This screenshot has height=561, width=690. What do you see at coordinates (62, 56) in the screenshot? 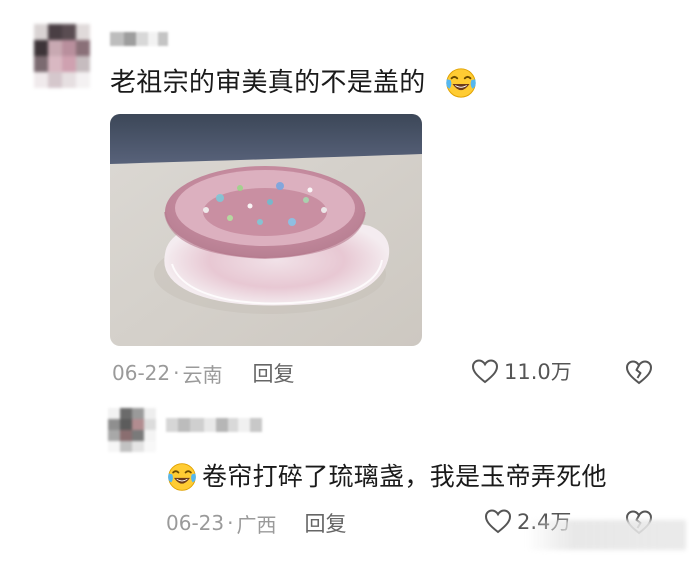
I see `avatar` at bounding box center [62, 56].